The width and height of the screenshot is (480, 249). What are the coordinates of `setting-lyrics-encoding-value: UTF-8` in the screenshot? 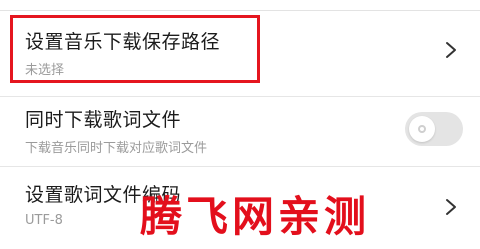 It's located at (44, 220).